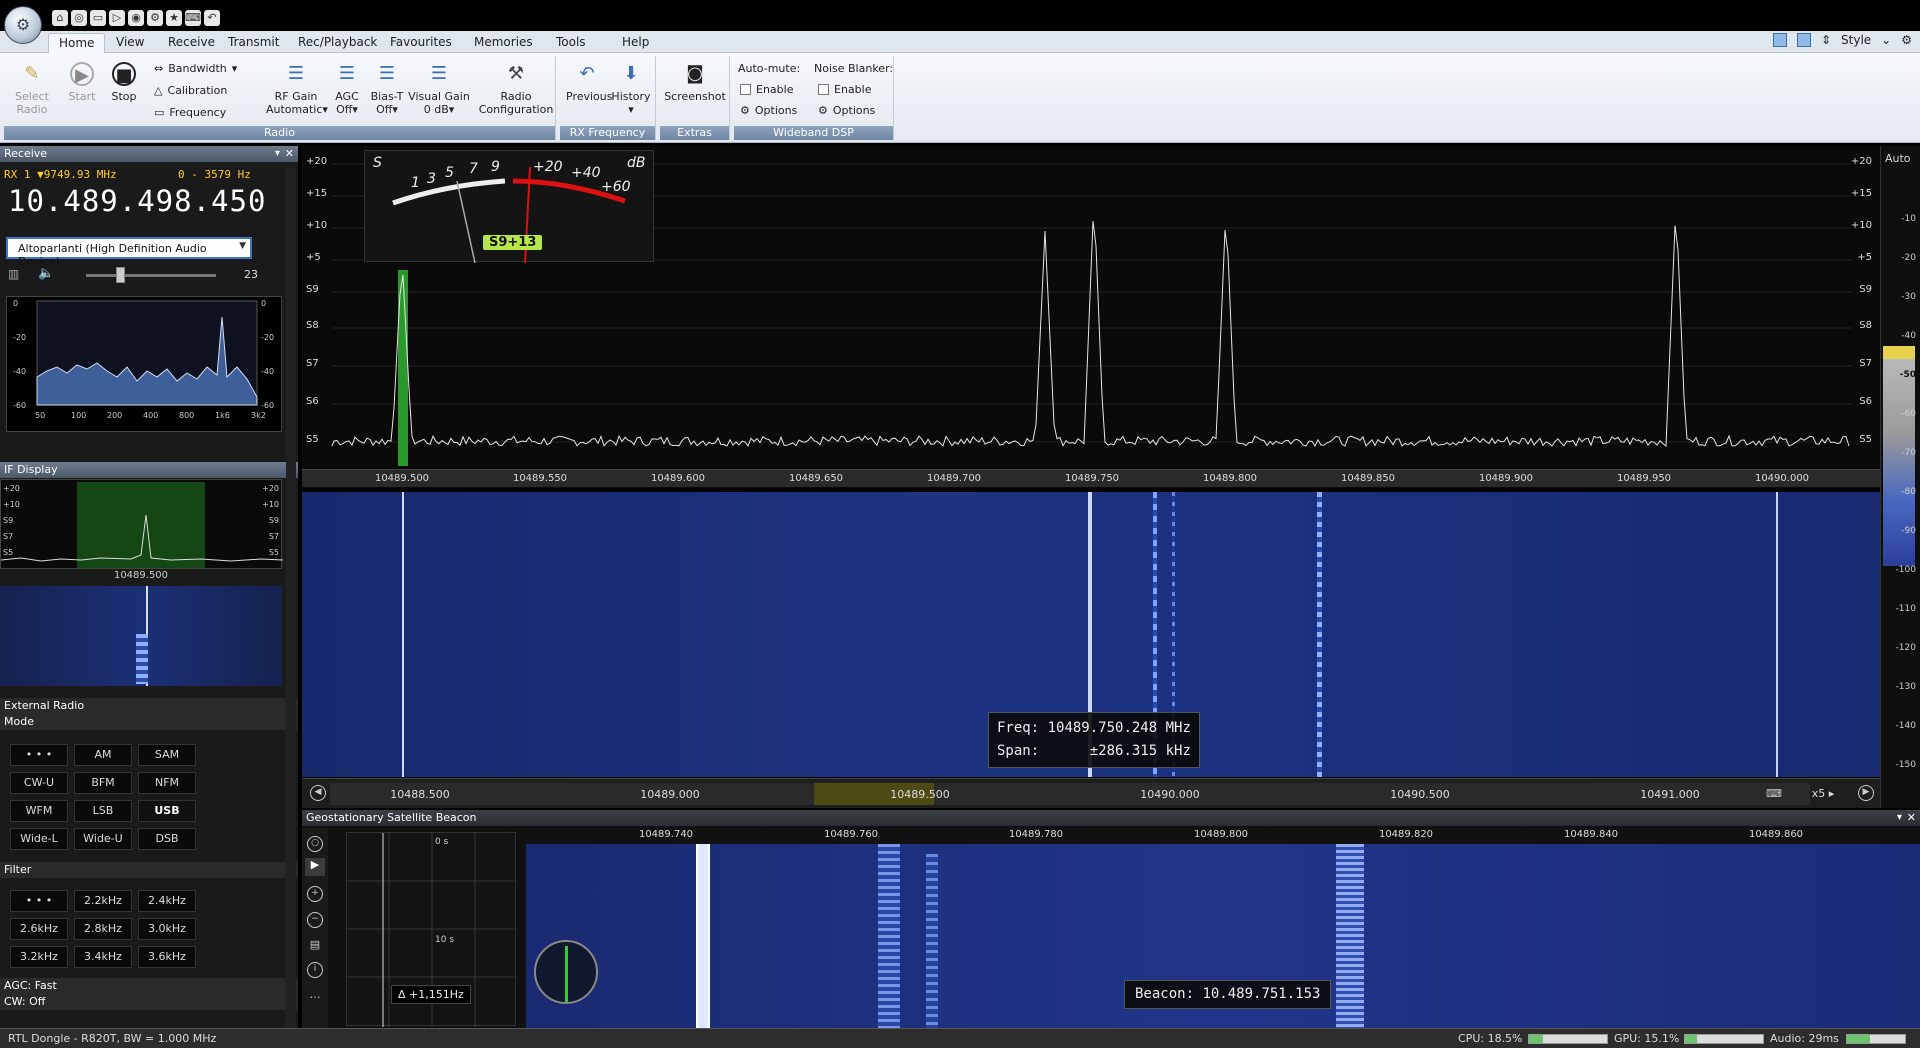 This screenshot has height=1048, width=1920. I want to click on tab-favourites: Favourites, so click(421, 43).